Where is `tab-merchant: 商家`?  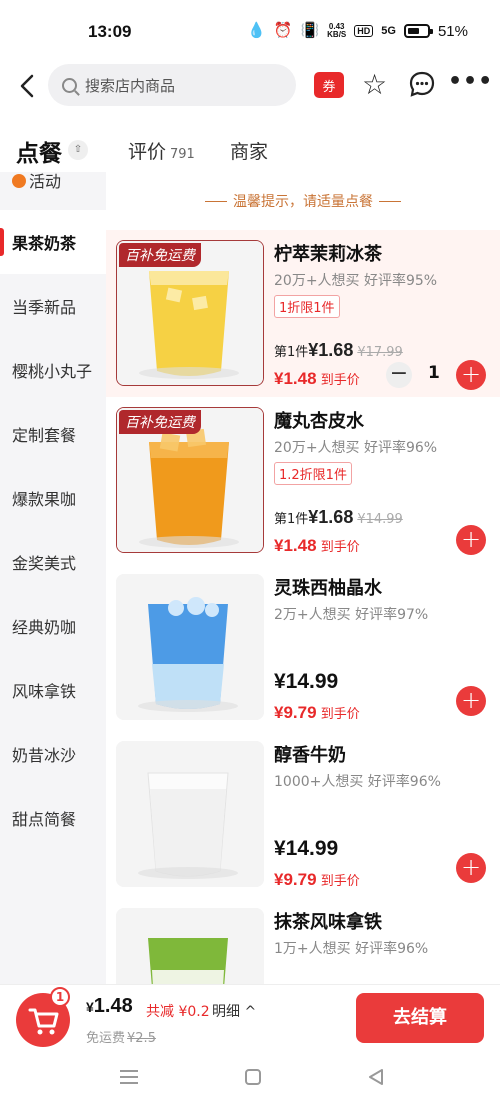 tab-merchant: 商家 is located at coordinates (249, 150).